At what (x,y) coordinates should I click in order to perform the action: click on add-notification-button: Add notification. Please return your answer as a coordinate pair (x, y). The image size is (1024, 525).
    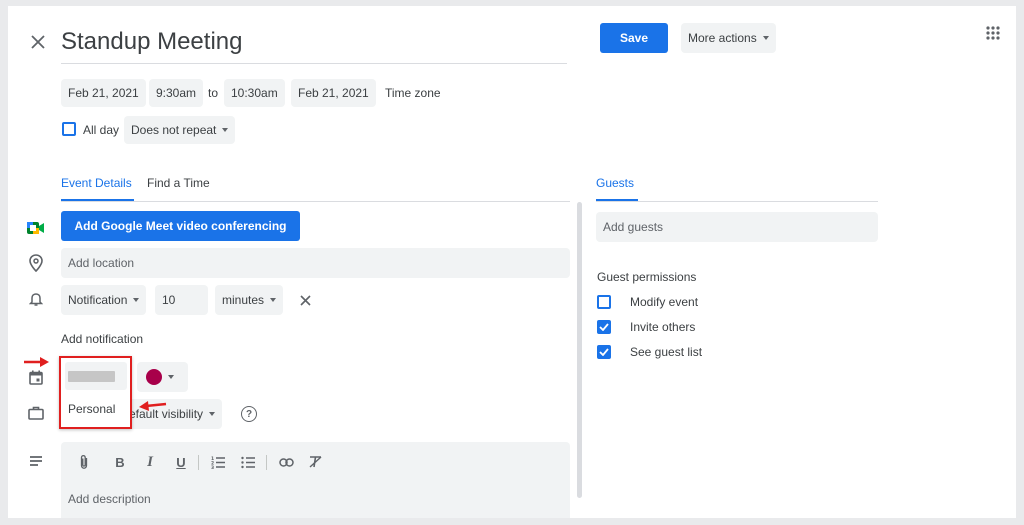
    Looking at the image, I should click on (102, 339).